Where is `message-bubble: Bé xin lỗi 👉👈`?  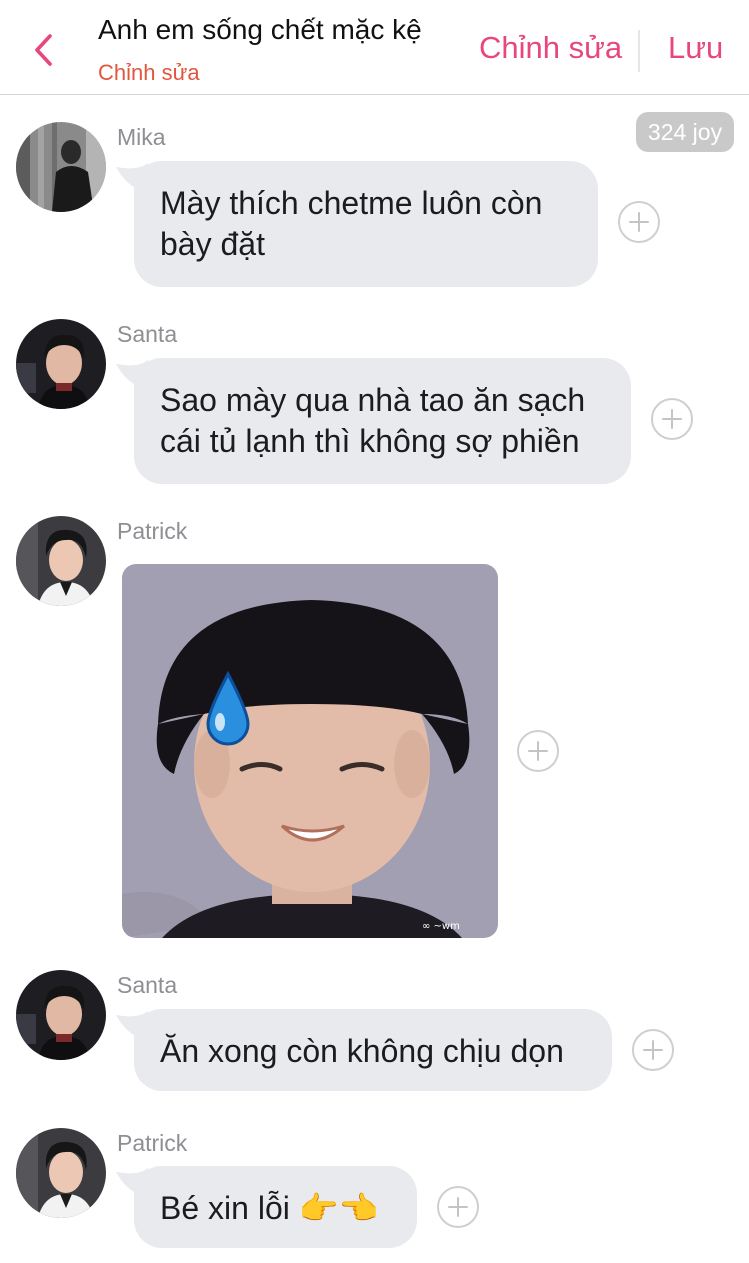
message-bubble: Bé xin lỗi 👉👈 is located at coordinates (275, 1207).